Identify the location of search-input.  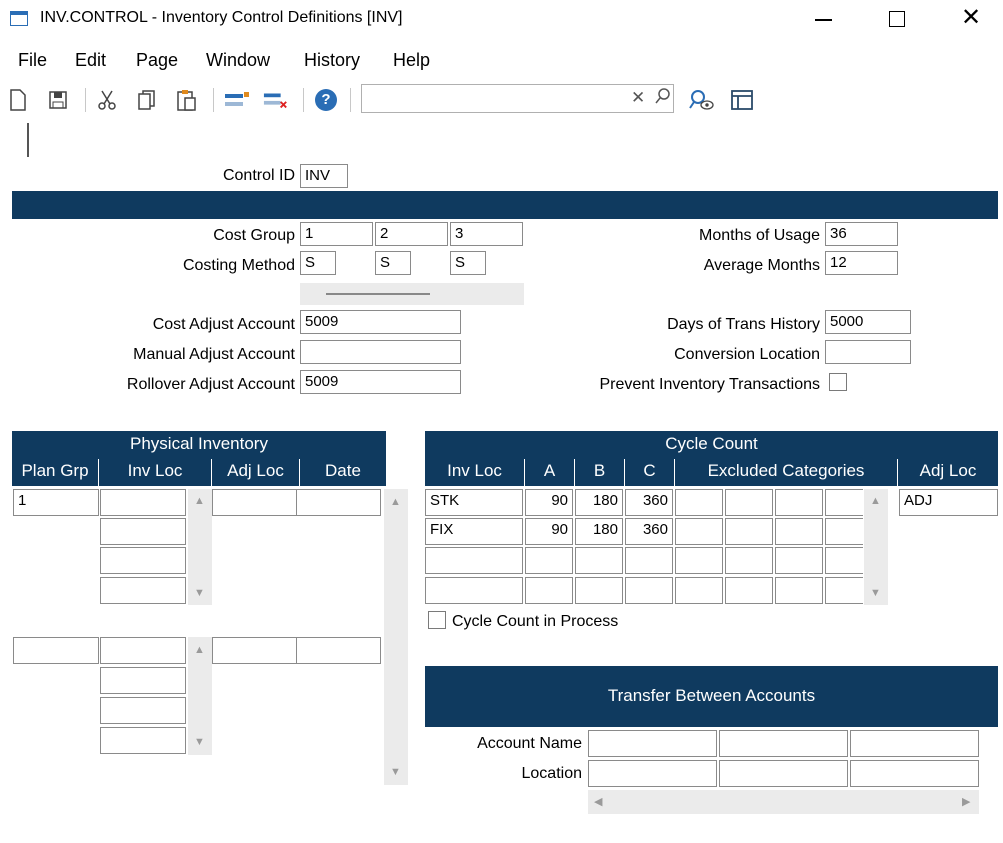
(517, 98).